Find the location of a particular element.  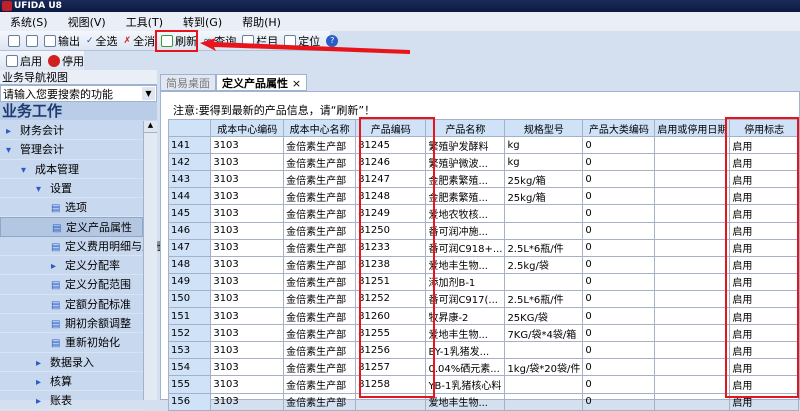

tab-simple-desktop: 简易桌面 is located at coordinates (188, 82).